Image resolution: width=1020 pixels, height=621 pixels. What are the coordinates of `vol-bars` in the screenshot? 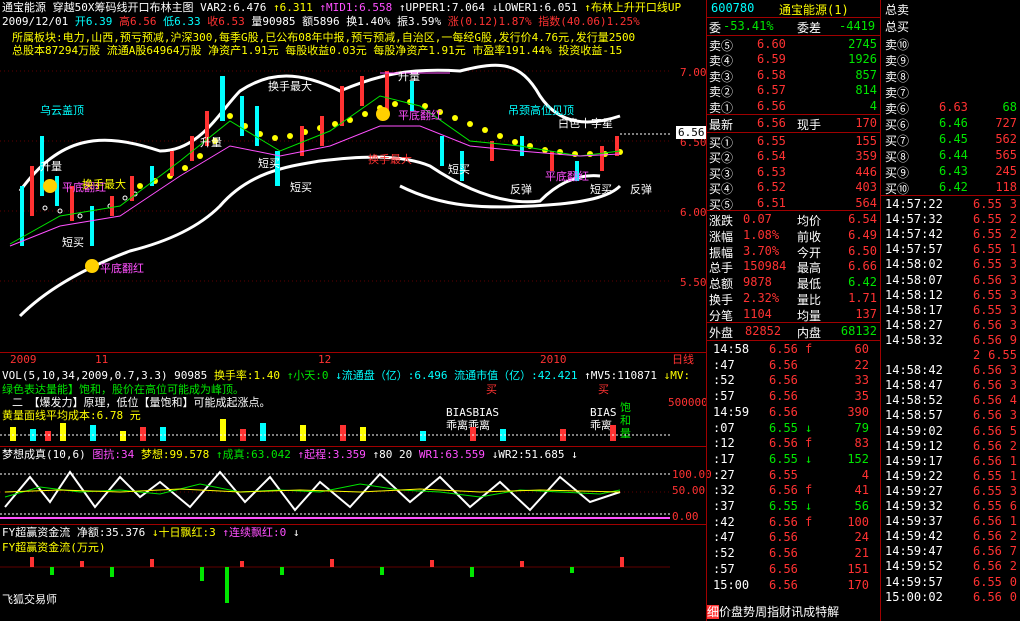 It's located at (335, 430).